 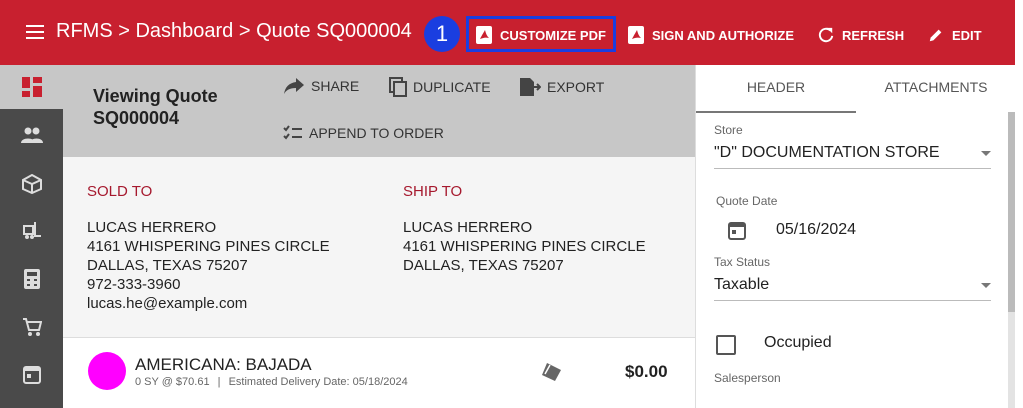 What do you see at coordinates (816, 230) in the screenshot?
I see `quote-date-input: 05/16/2024` at bounding box center [816, 230].